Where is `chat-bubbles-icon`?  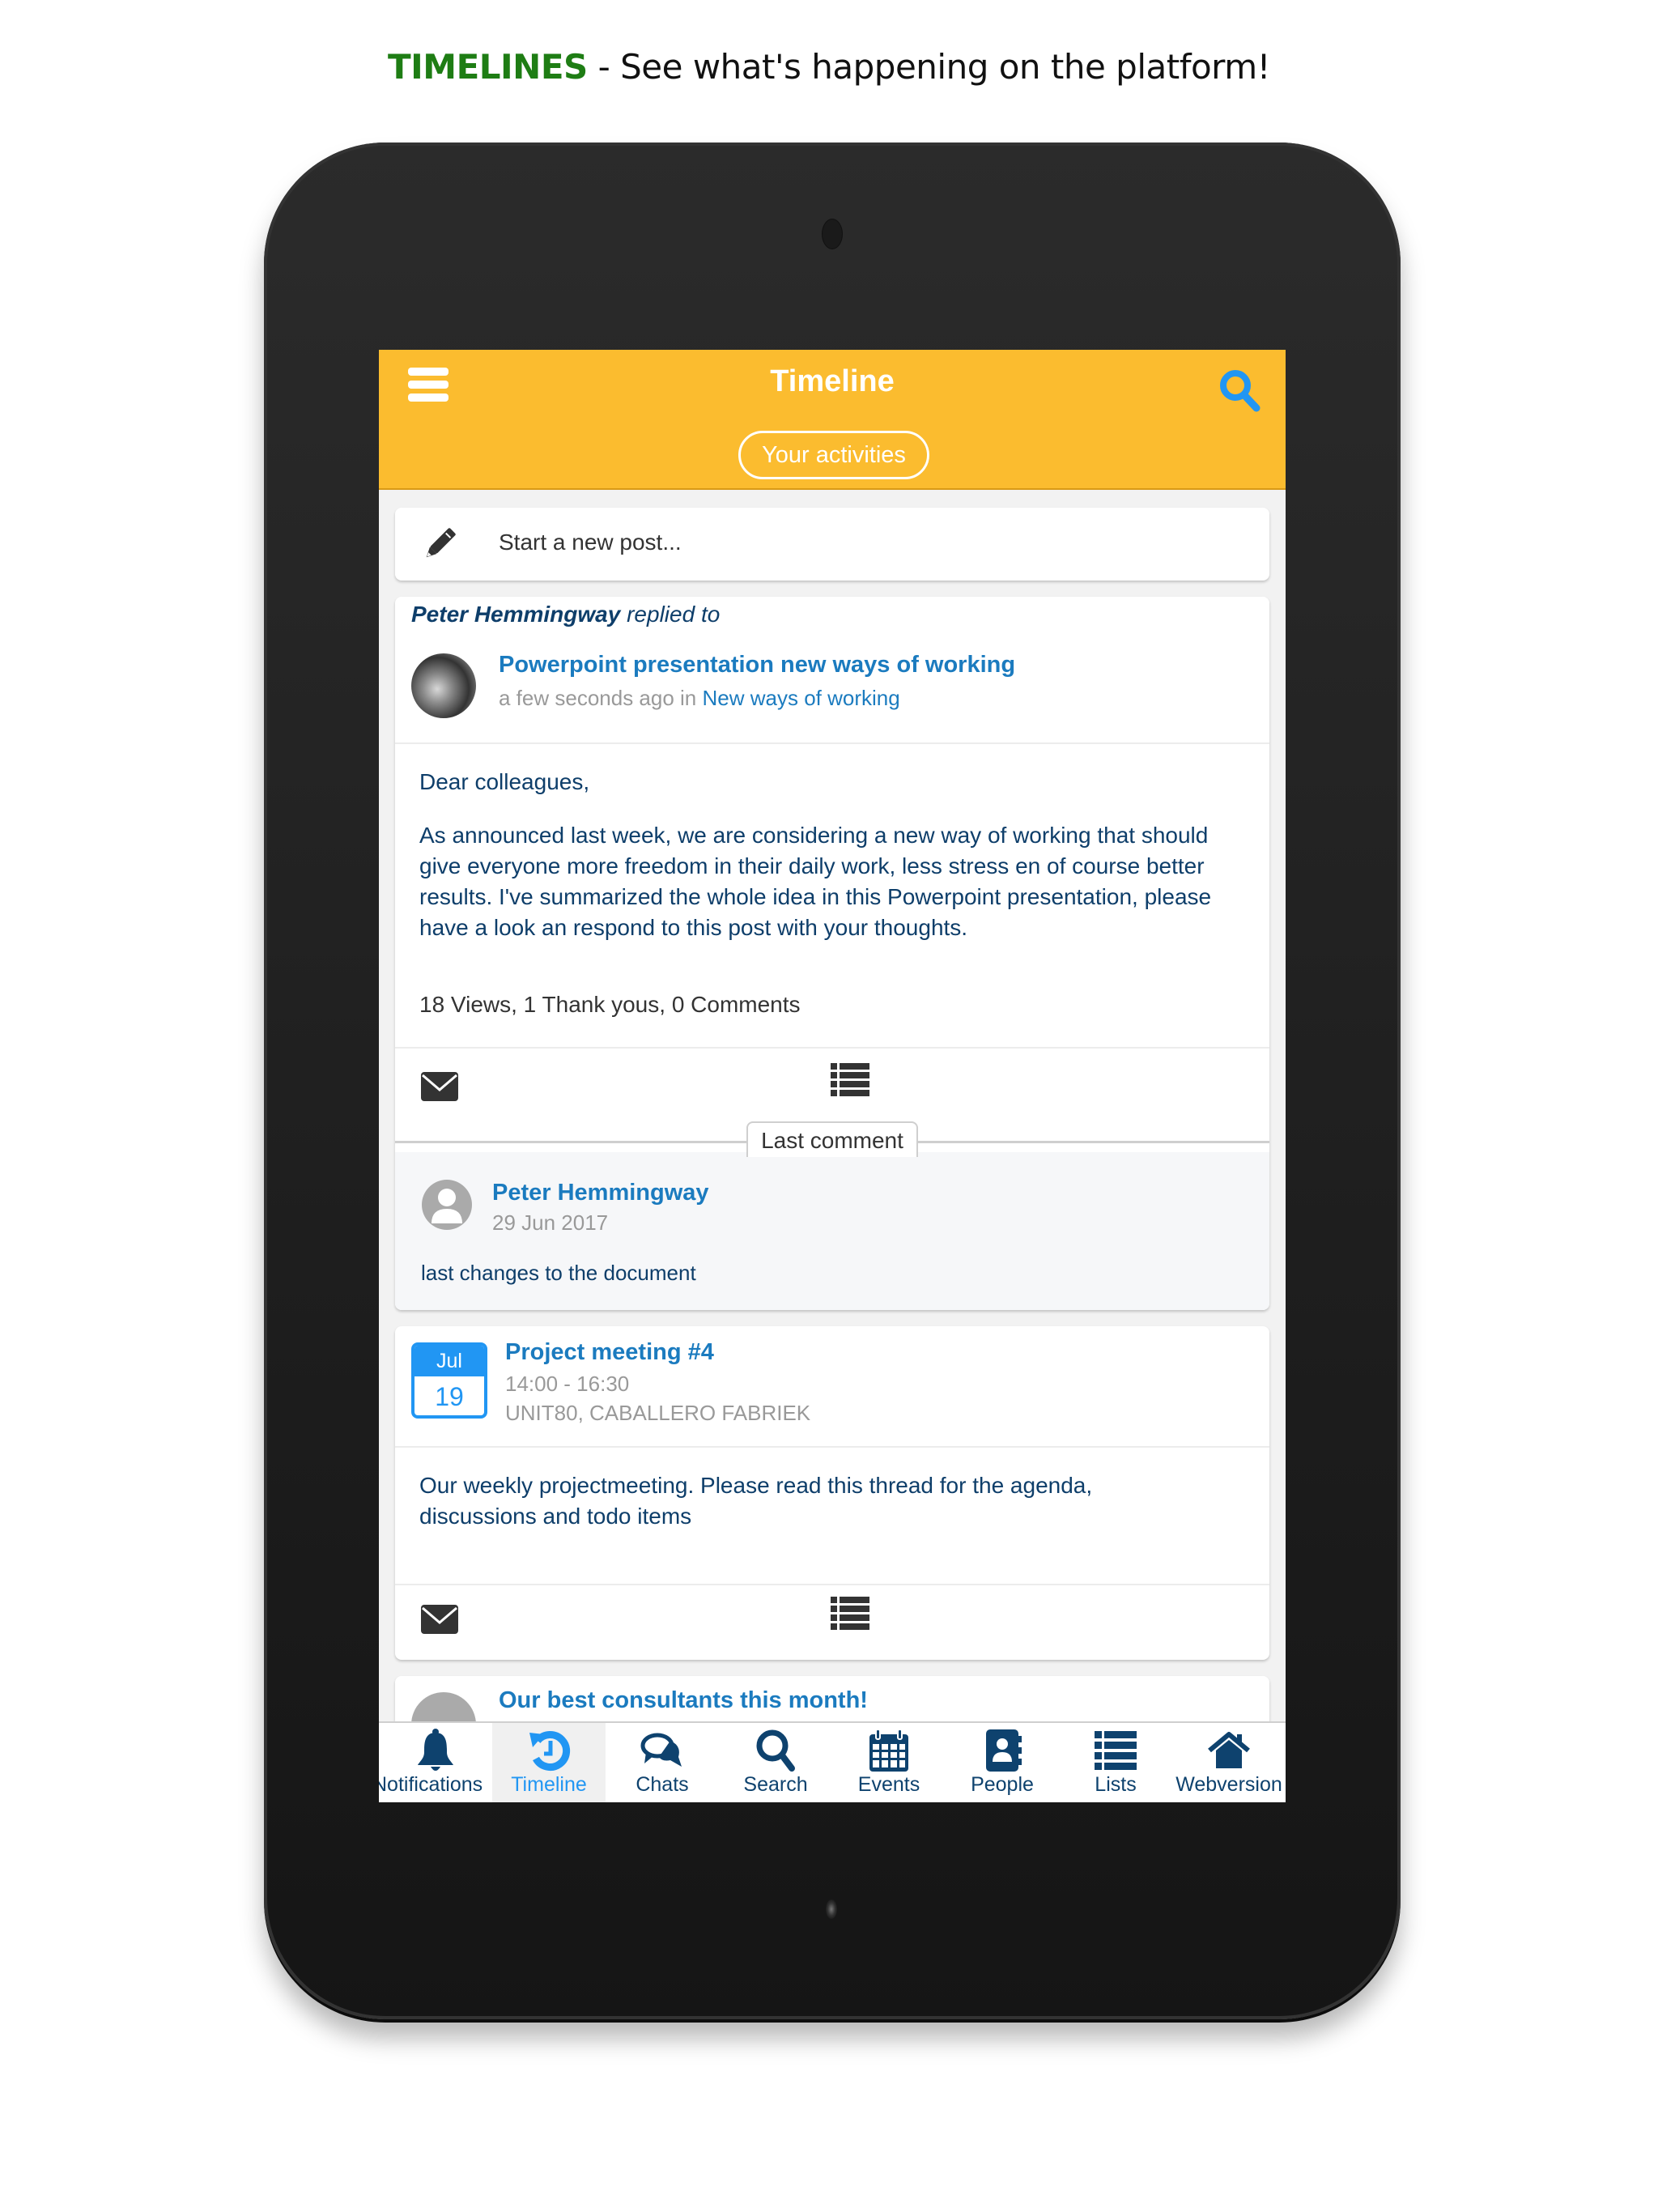 chat-bubbles-icon is located at coordinates (661, 1750).